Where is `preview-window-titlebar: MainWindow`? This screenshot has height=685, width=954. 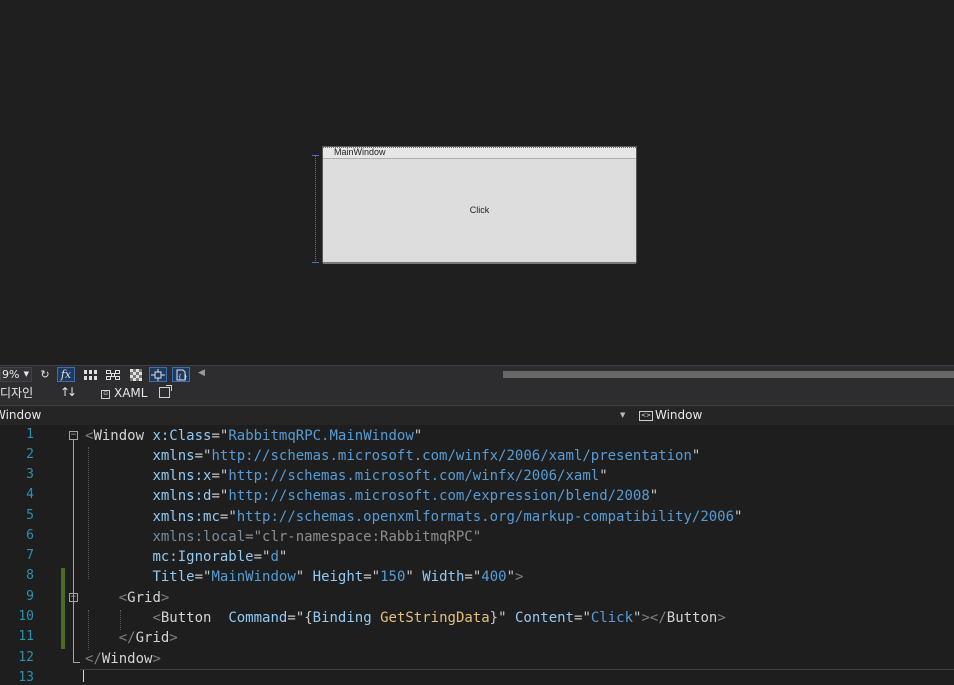
preview-window-titlebar: MainWindow is located at coordinates (479, 153).